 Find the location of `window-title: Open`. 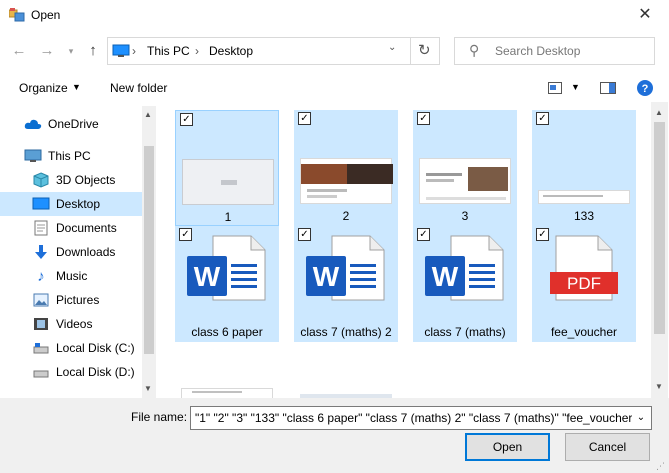

window-title: Open is located at coordinates (46, 15).